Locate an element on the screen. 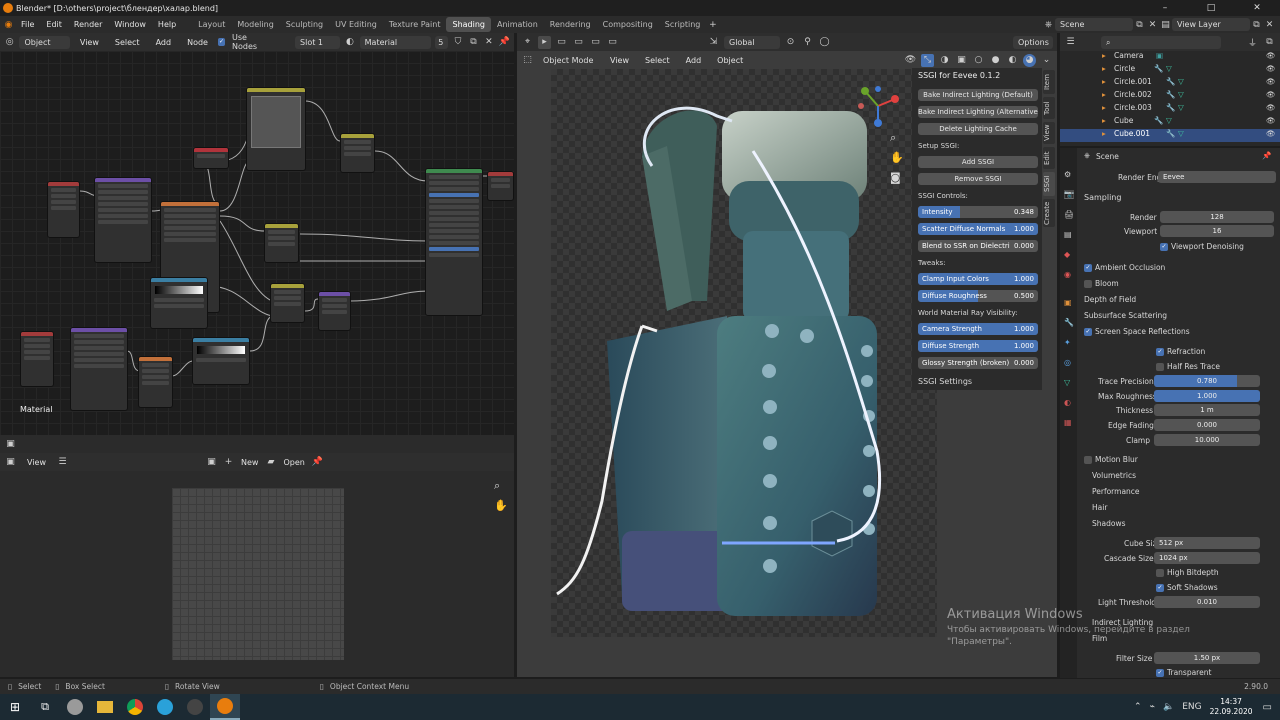 The height and width of the screenshot is (720, 1280). glossy-strength-slider: Glossy Strength (broken) 0.000 is located at coordinates (978, 363).